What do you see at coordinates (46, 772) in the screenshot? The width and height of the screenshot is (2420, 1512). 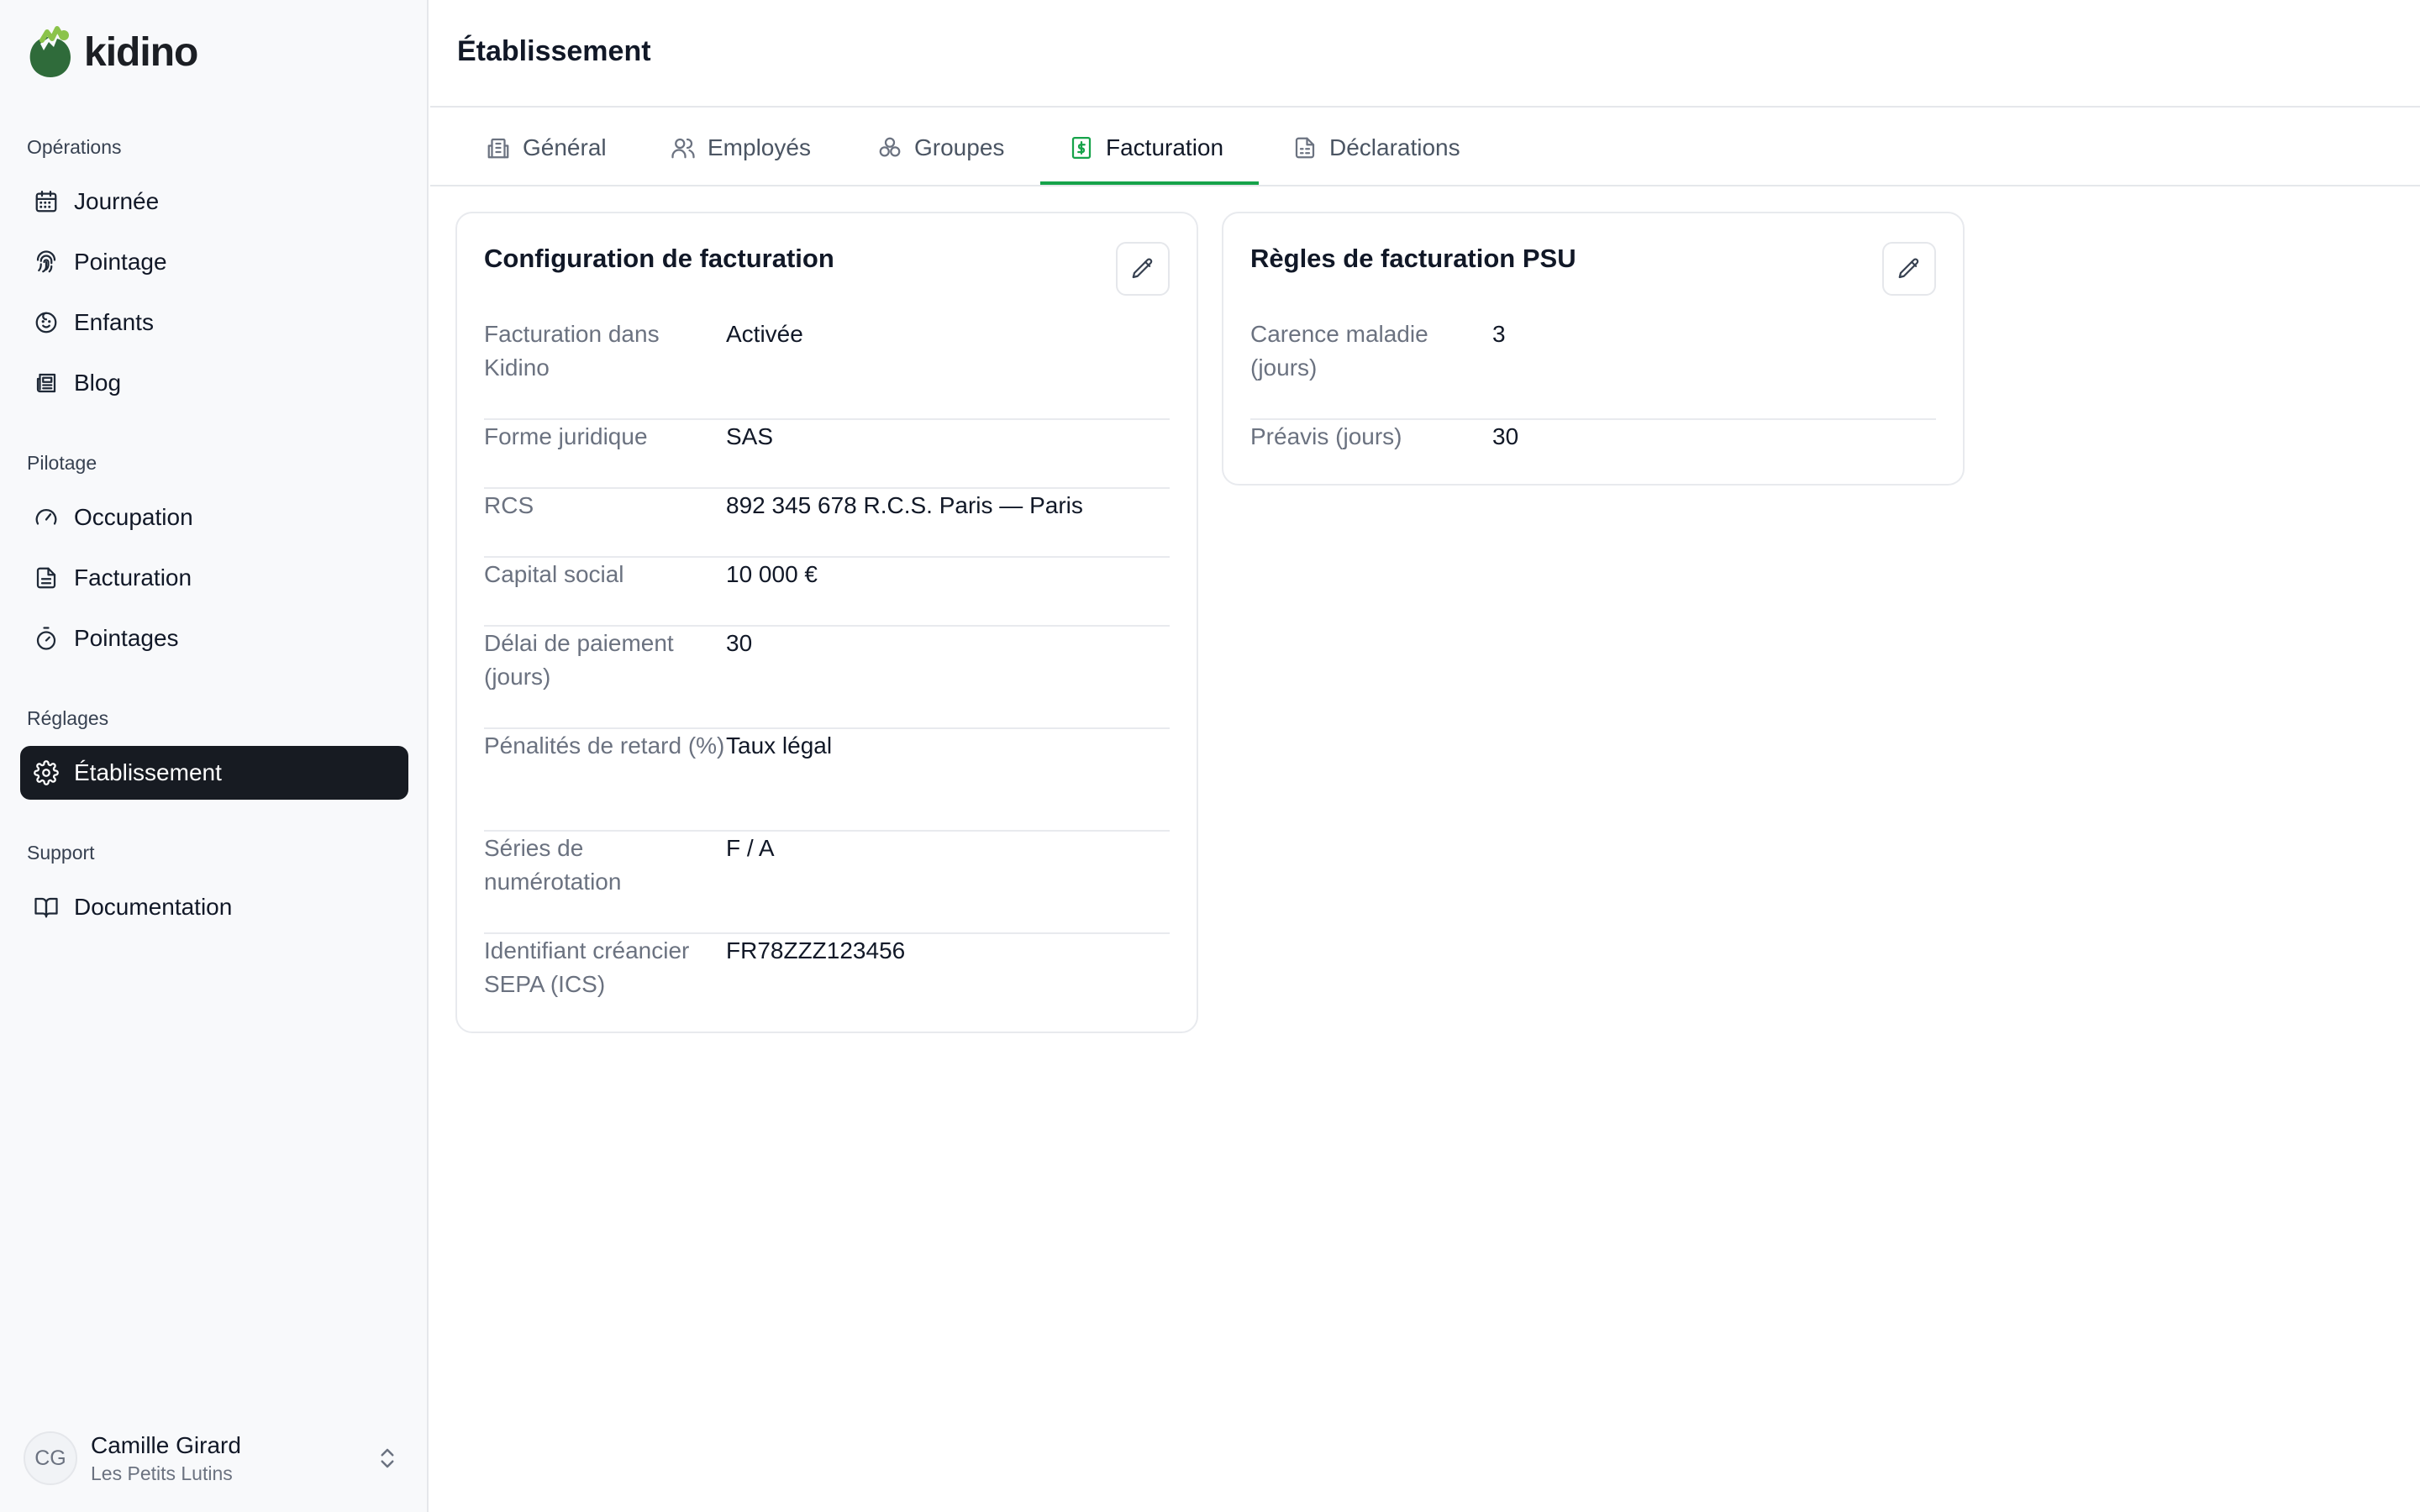 I see `gear-icon` at bounding box center [46, 772].